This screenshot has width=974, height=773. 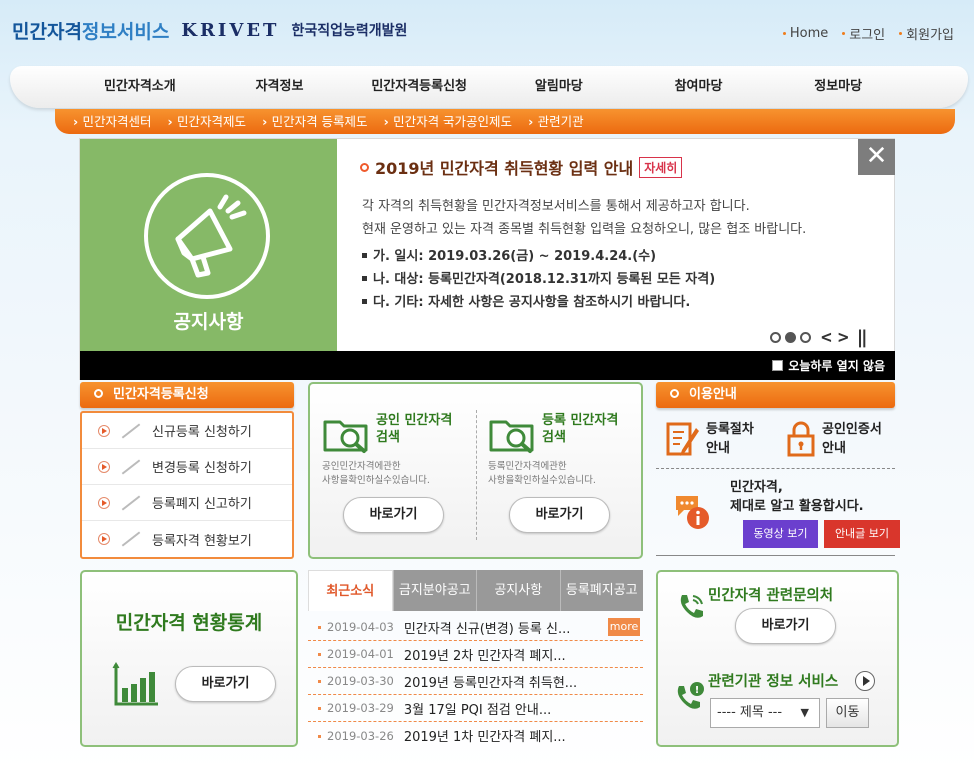 What do you see at coordinates (876, 157) in the screenshot?
I see `close-icon: ✕` at bounding box center [876, 157].